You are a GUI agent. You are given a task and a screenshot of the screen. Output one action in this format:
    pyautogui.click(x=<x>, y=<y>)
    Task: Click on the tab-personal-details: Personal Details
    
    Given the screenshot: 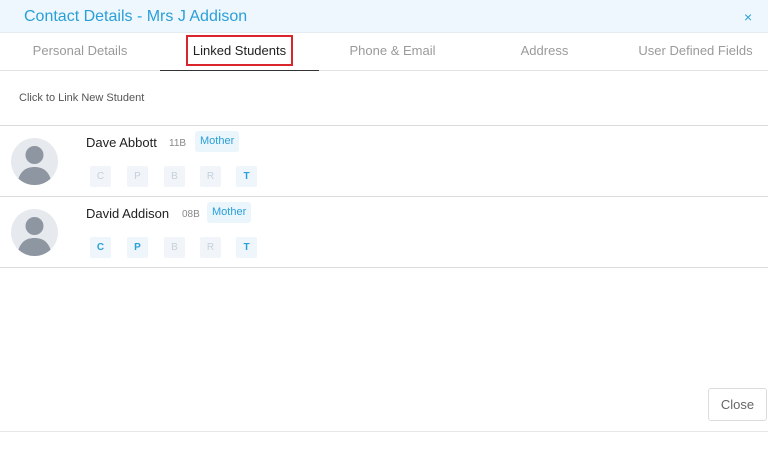 What is the action you would take?
    pyautogui.click(x=80, y=52)
    